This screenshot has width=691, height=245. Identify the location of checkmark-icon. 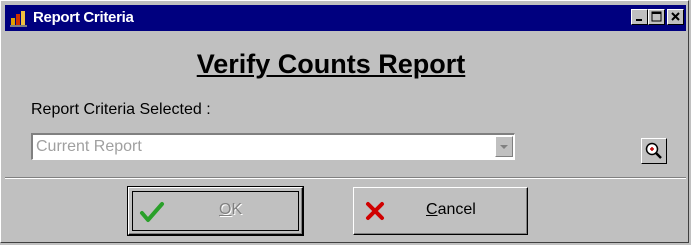
(152, 212).